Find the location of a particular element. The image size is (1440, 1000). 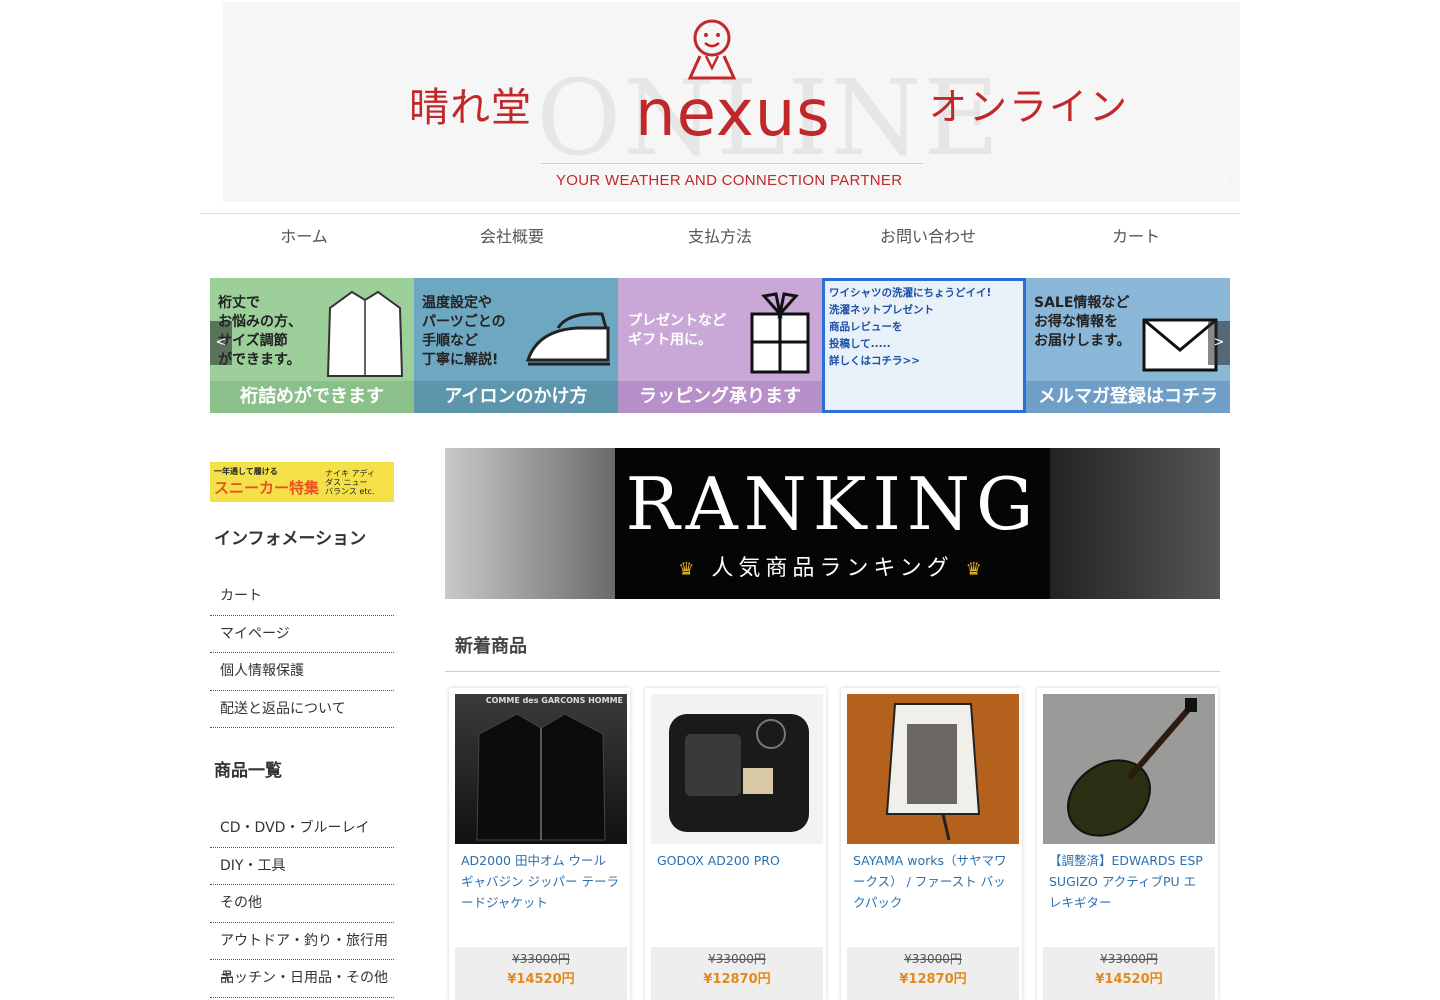

sneaker-banner-top-text: 一年通して履ける is located at coordinates (246, 471).